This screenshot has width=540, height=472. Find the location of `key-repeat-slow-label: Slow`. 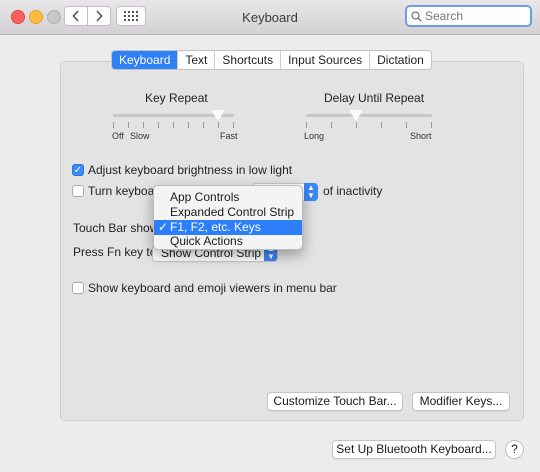

key-repeat-slow-label: Slow is located at coordinates (140, 136).